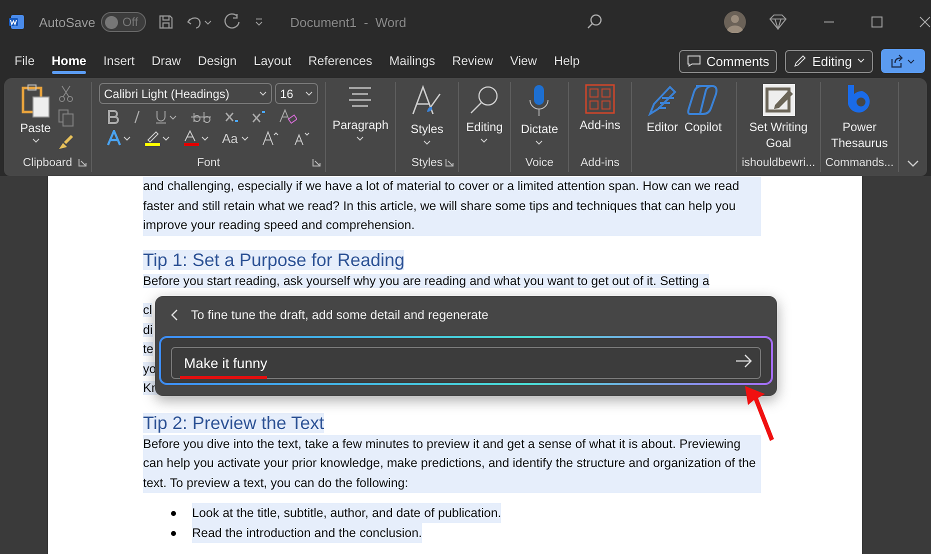 Image resolution: width=931 pixels, height=554 pixels. I want to click on chevron-down-icon, so click(913, 164).